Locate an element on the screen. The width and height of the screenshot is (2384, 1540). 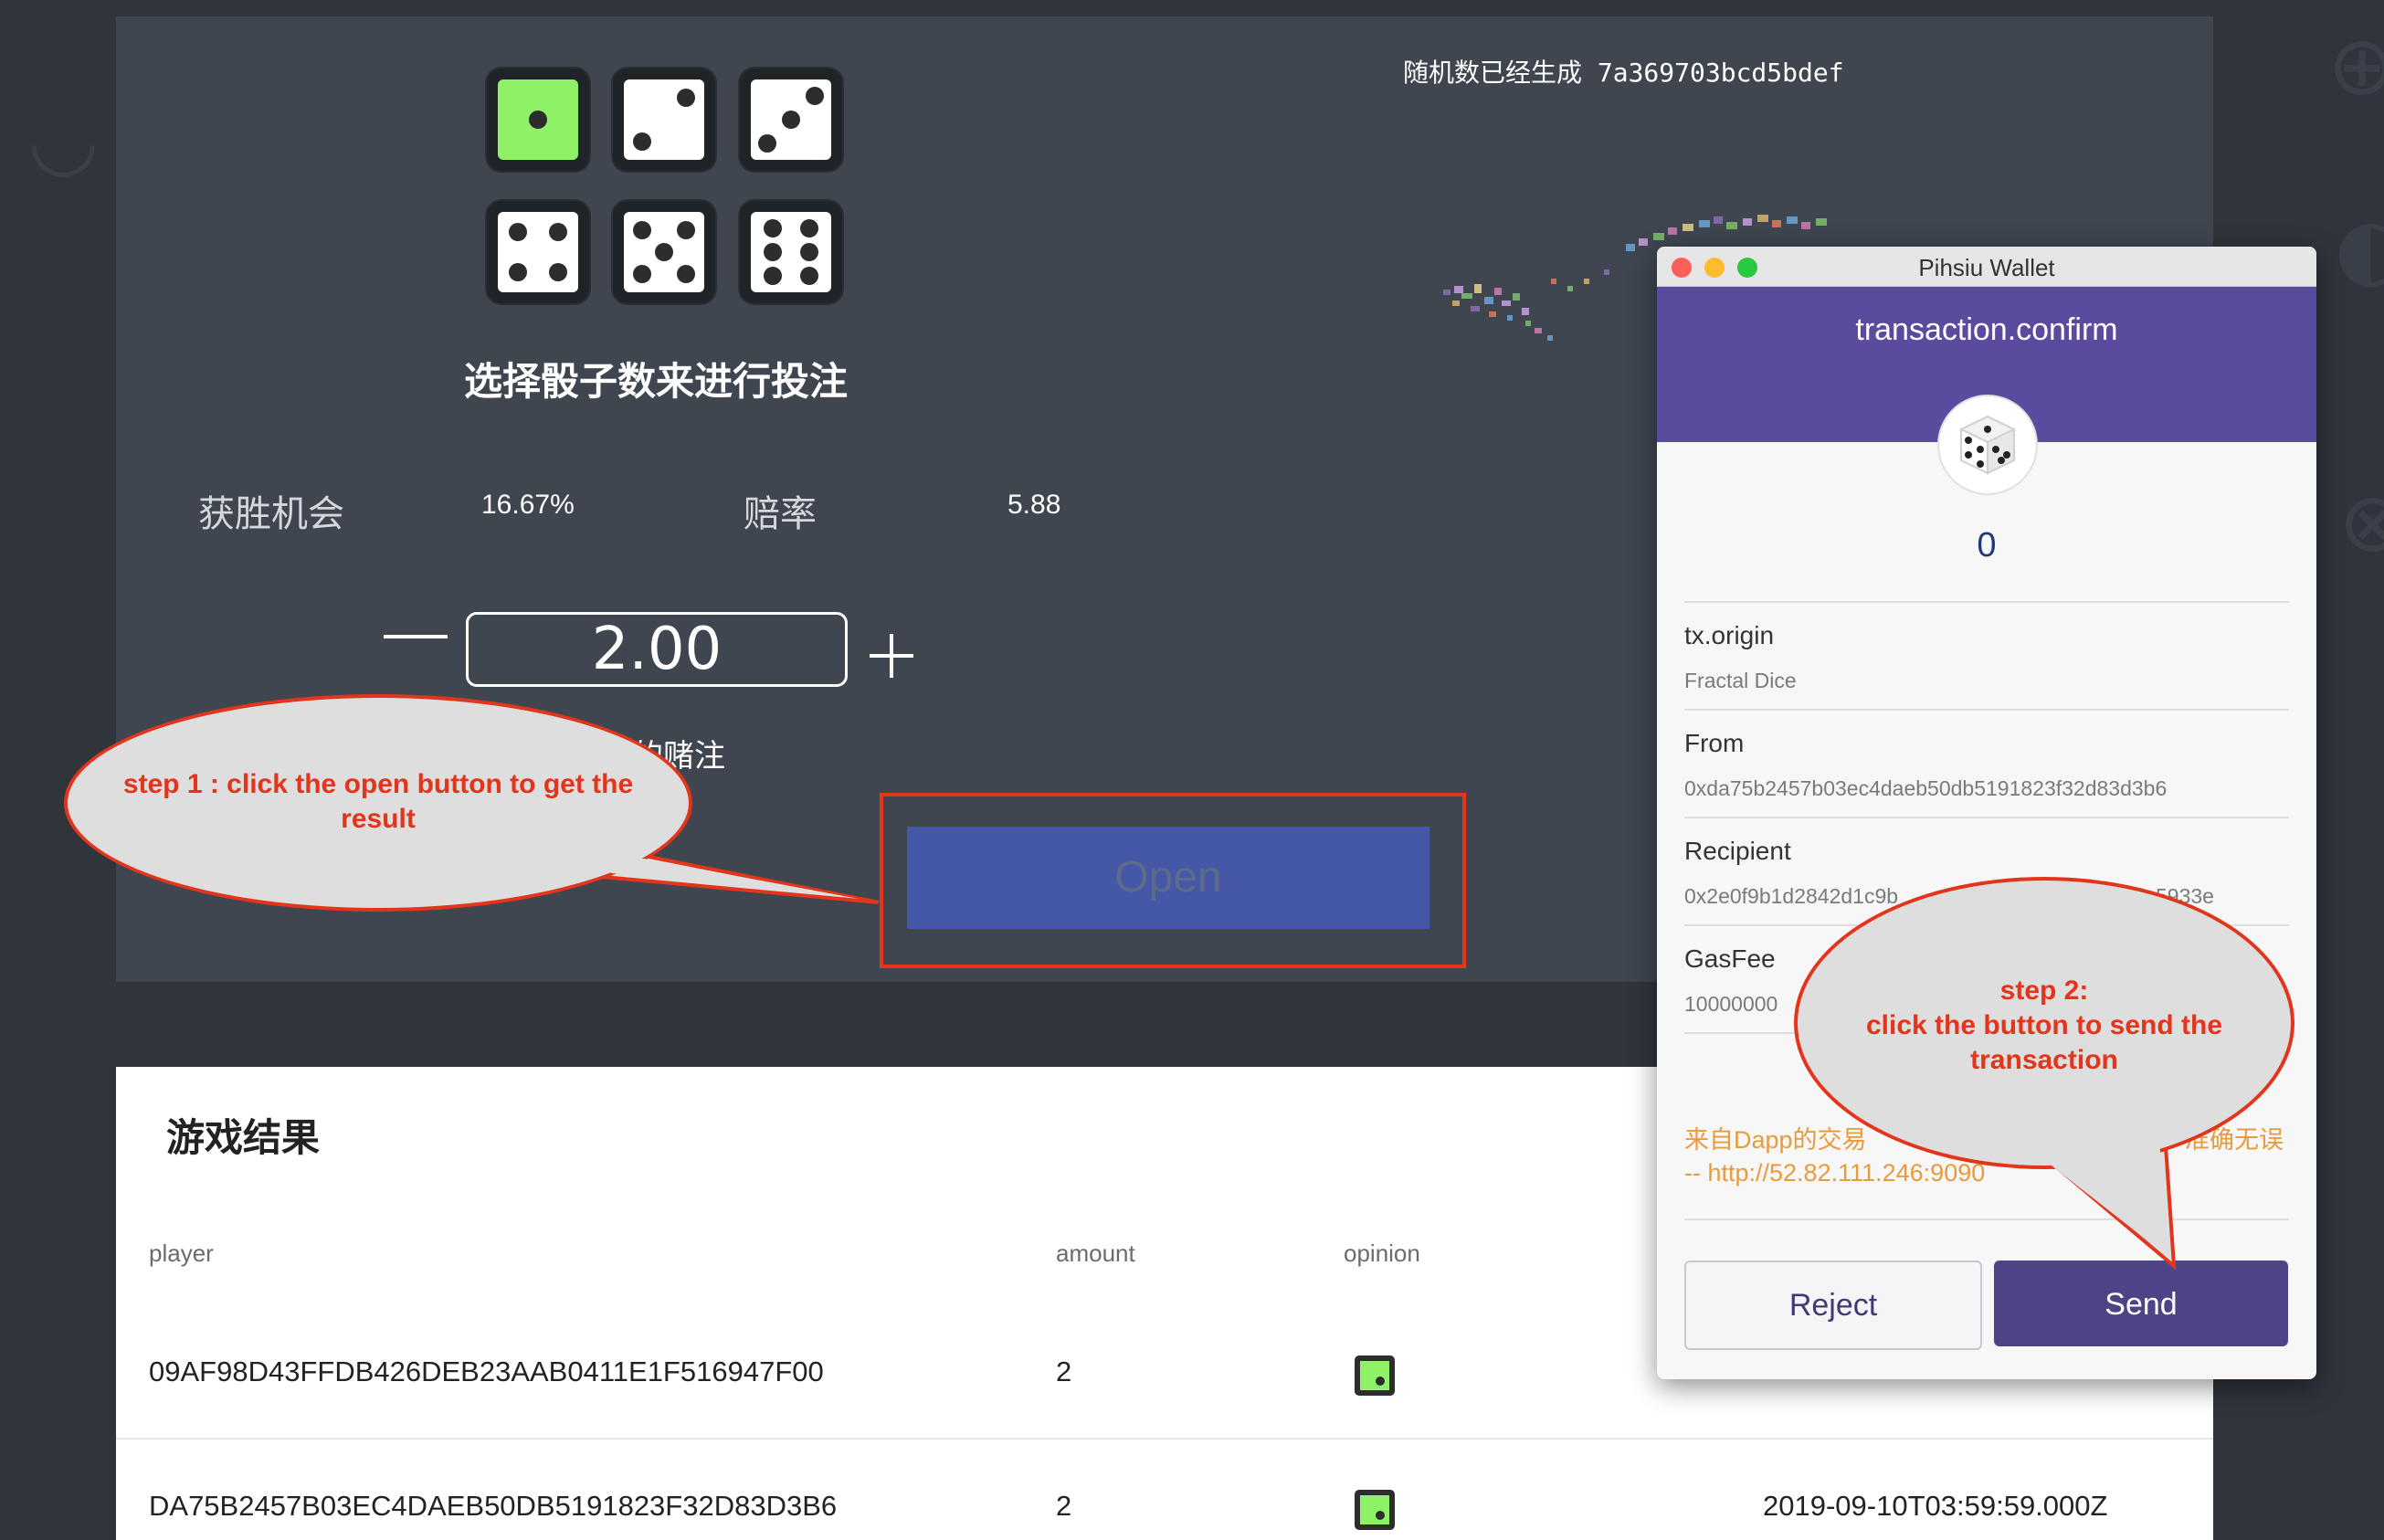
row-divider is located at coordinates (1164, 1439).